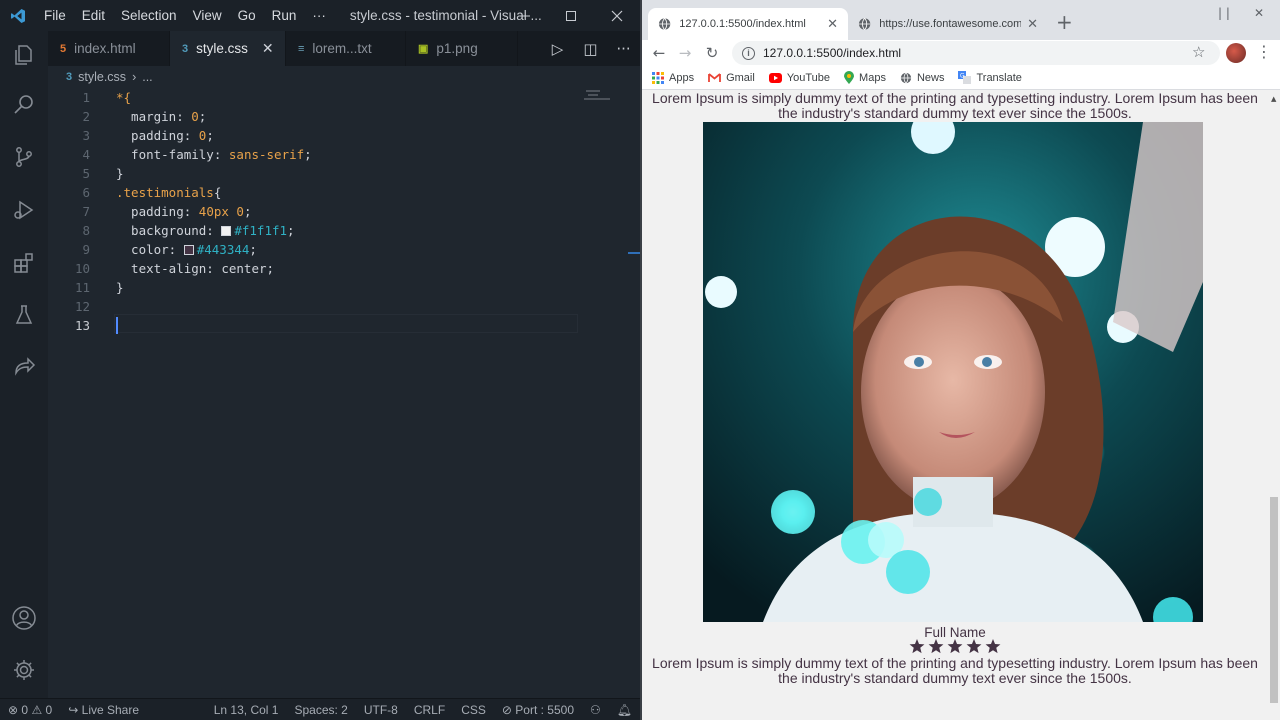  Describe the element at coordinates (457, 48) in the screenshot. I see `tab-label: p1.png` at that location.